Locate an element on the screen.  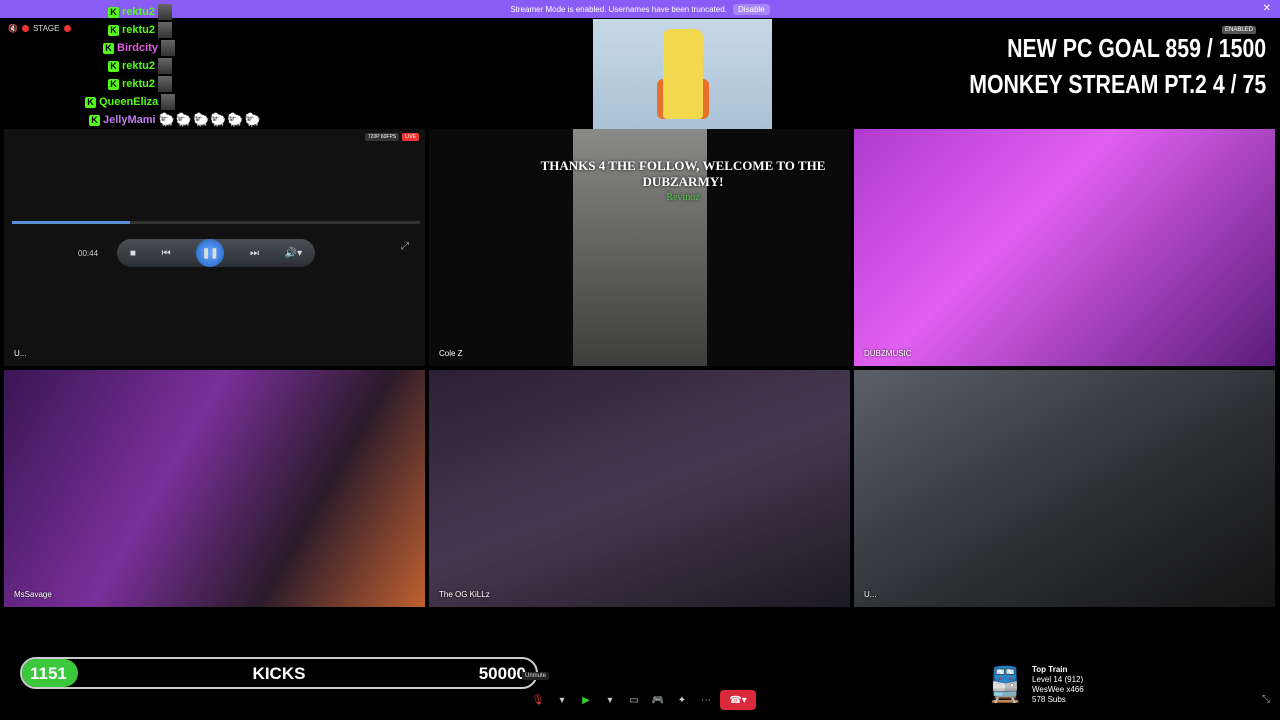
train-icon: 🚆 is located at coordinates (1005, 685).